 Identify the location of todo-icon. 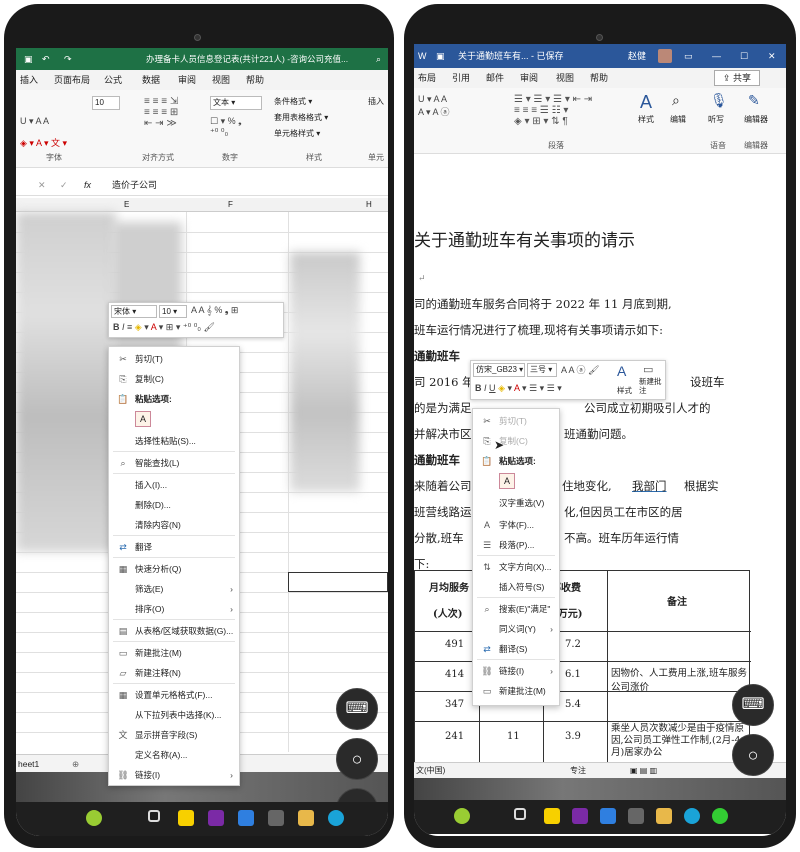
(608, 816).